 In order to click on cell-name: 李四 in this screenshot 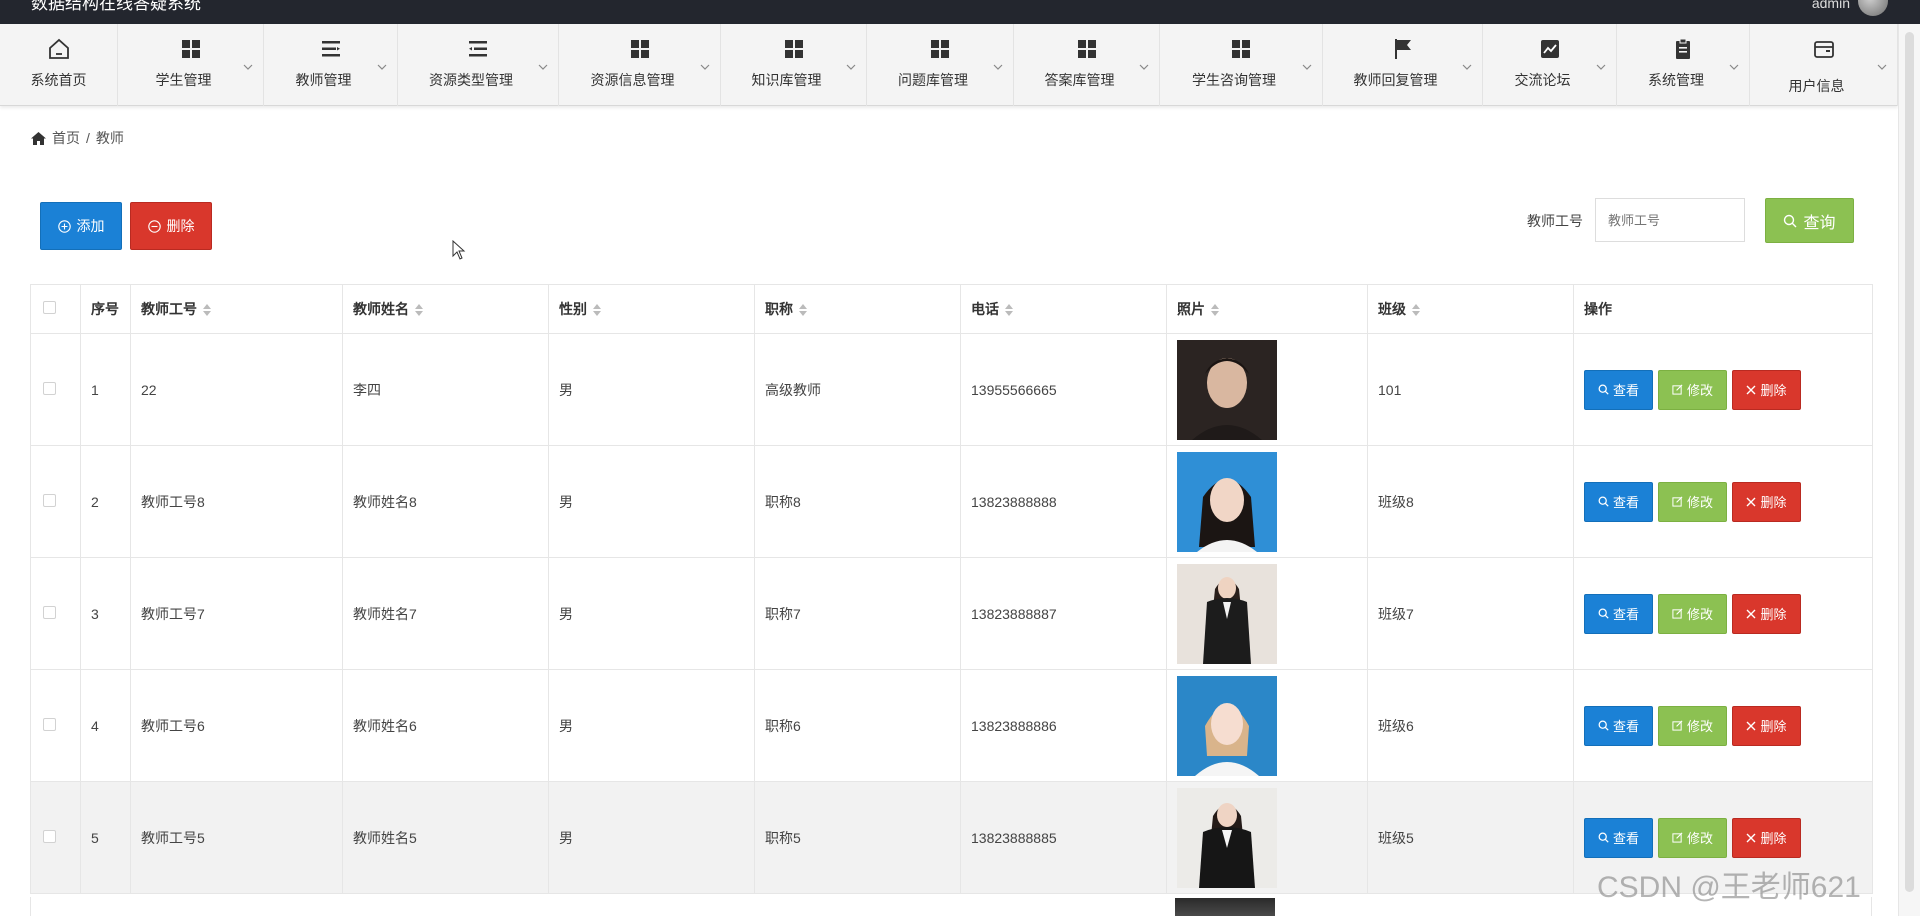, I will do `click(445, 389)`.